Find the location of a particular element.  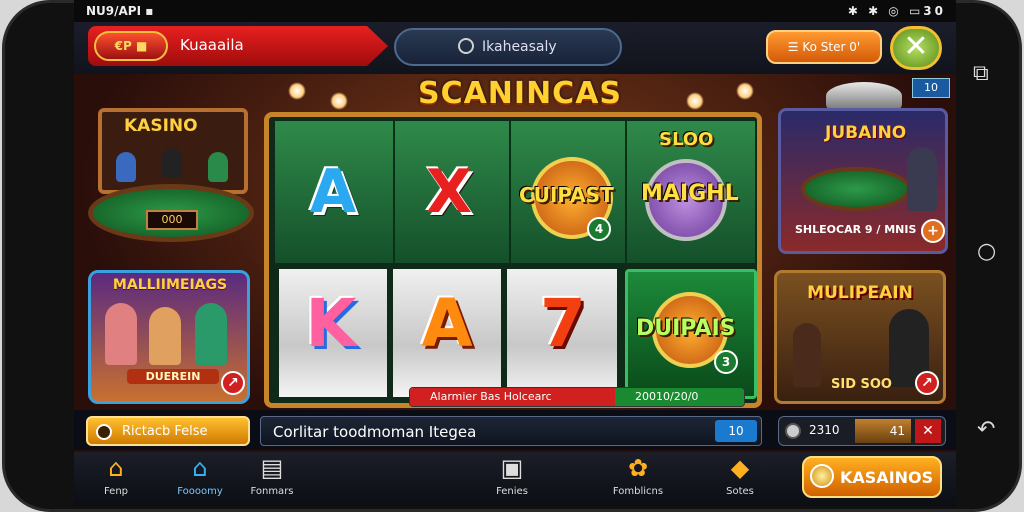

corner-tag: 10 is located at coordinates (931, 88).